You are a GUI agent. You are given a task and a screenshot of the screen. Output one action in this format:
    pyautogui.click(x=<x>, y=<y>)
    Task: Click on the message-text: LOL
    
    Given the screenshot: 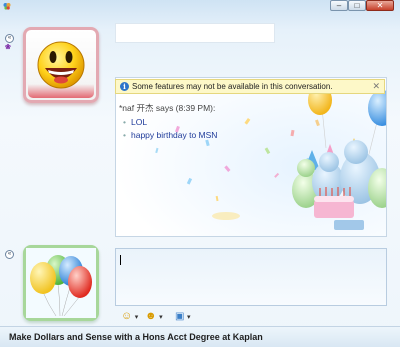 What is the action you would take?
    pyautogui.click(x=139, y=122)
    